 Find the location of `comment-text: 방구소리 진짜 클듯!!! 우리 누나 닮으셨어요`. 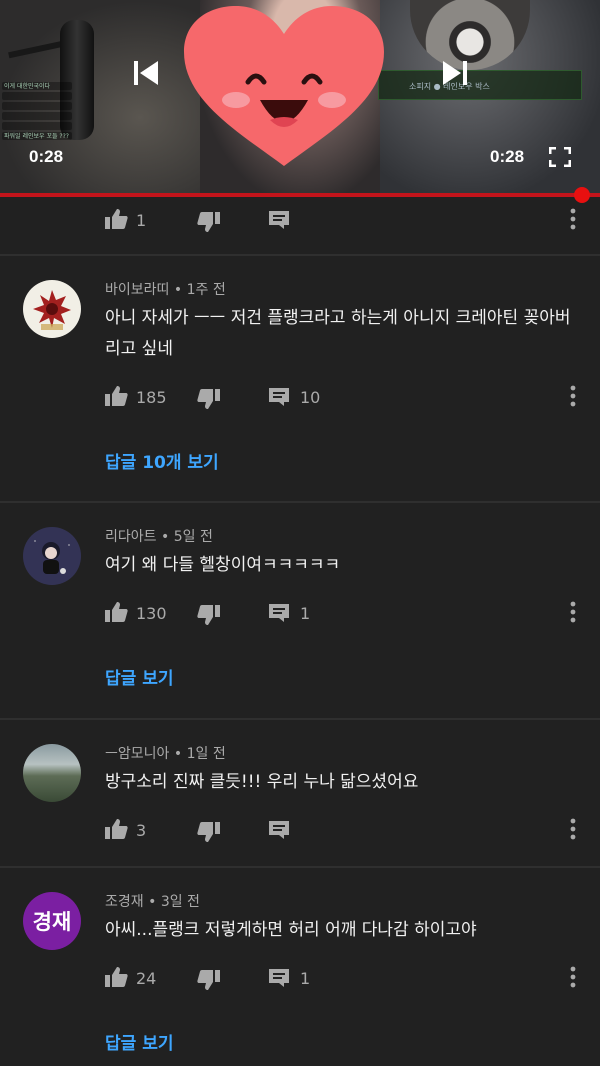

comment-text: 방구소리 진짜 클듯!!! 우리 누나 닮으셨어요 is located at coordinates (262, 782).